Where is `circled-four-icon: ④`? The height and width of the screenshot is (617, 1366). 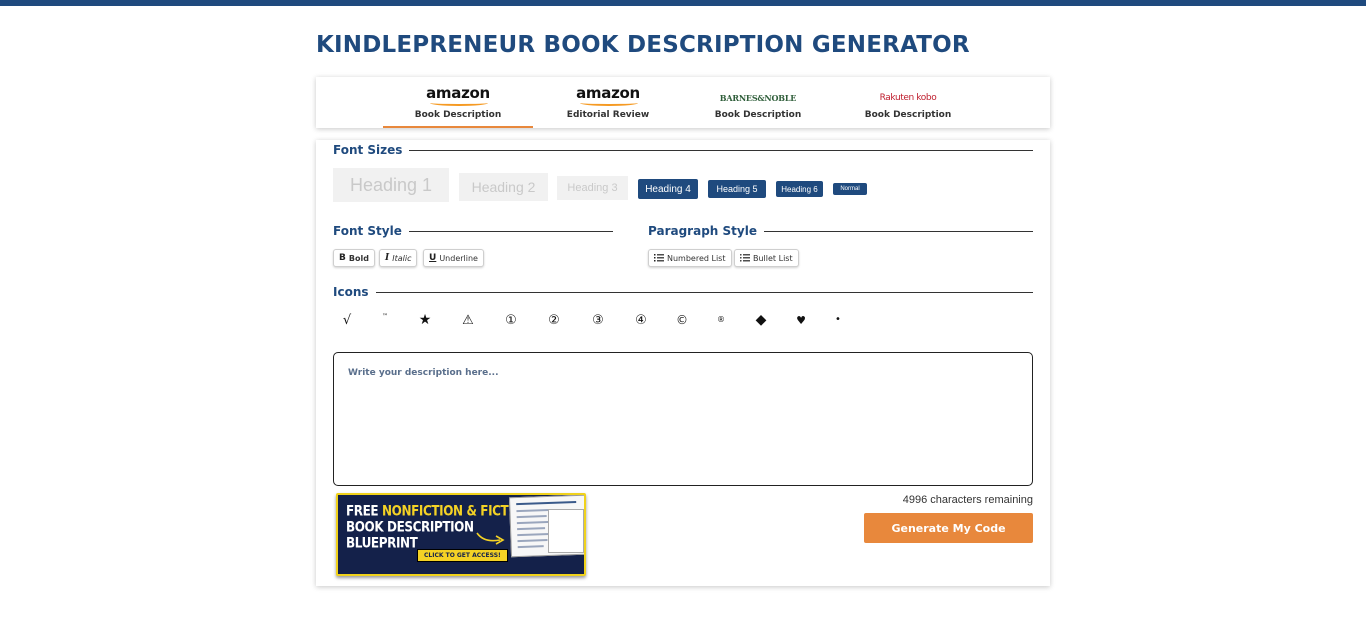 circled-four-icon: ④ is located at coordinates (641, 320).